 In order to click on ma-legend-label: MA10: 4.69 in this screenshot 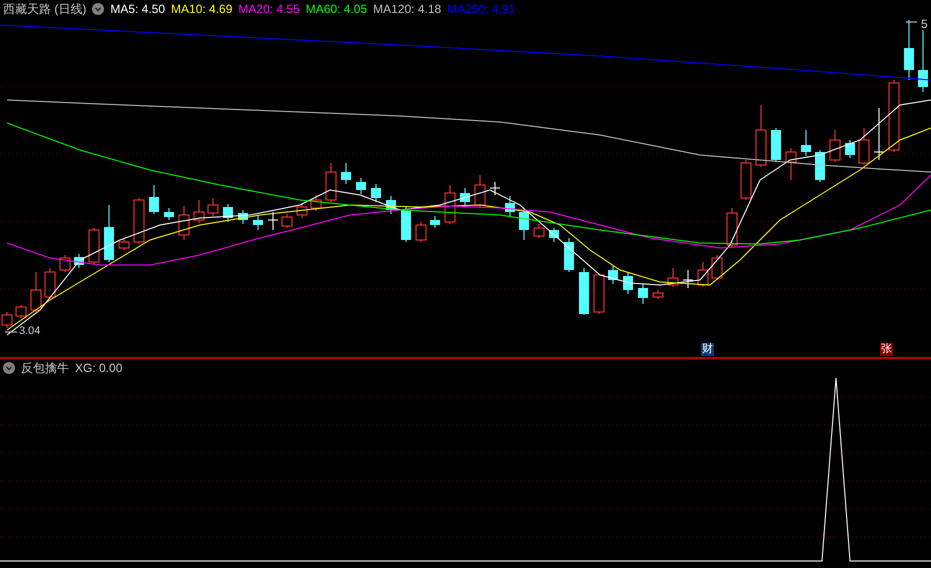, I will do `click(201, 9)`.